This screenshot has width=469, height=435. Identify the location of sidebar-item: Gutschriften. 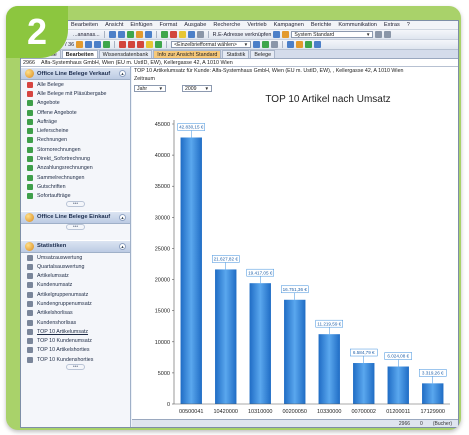
(75, 186).